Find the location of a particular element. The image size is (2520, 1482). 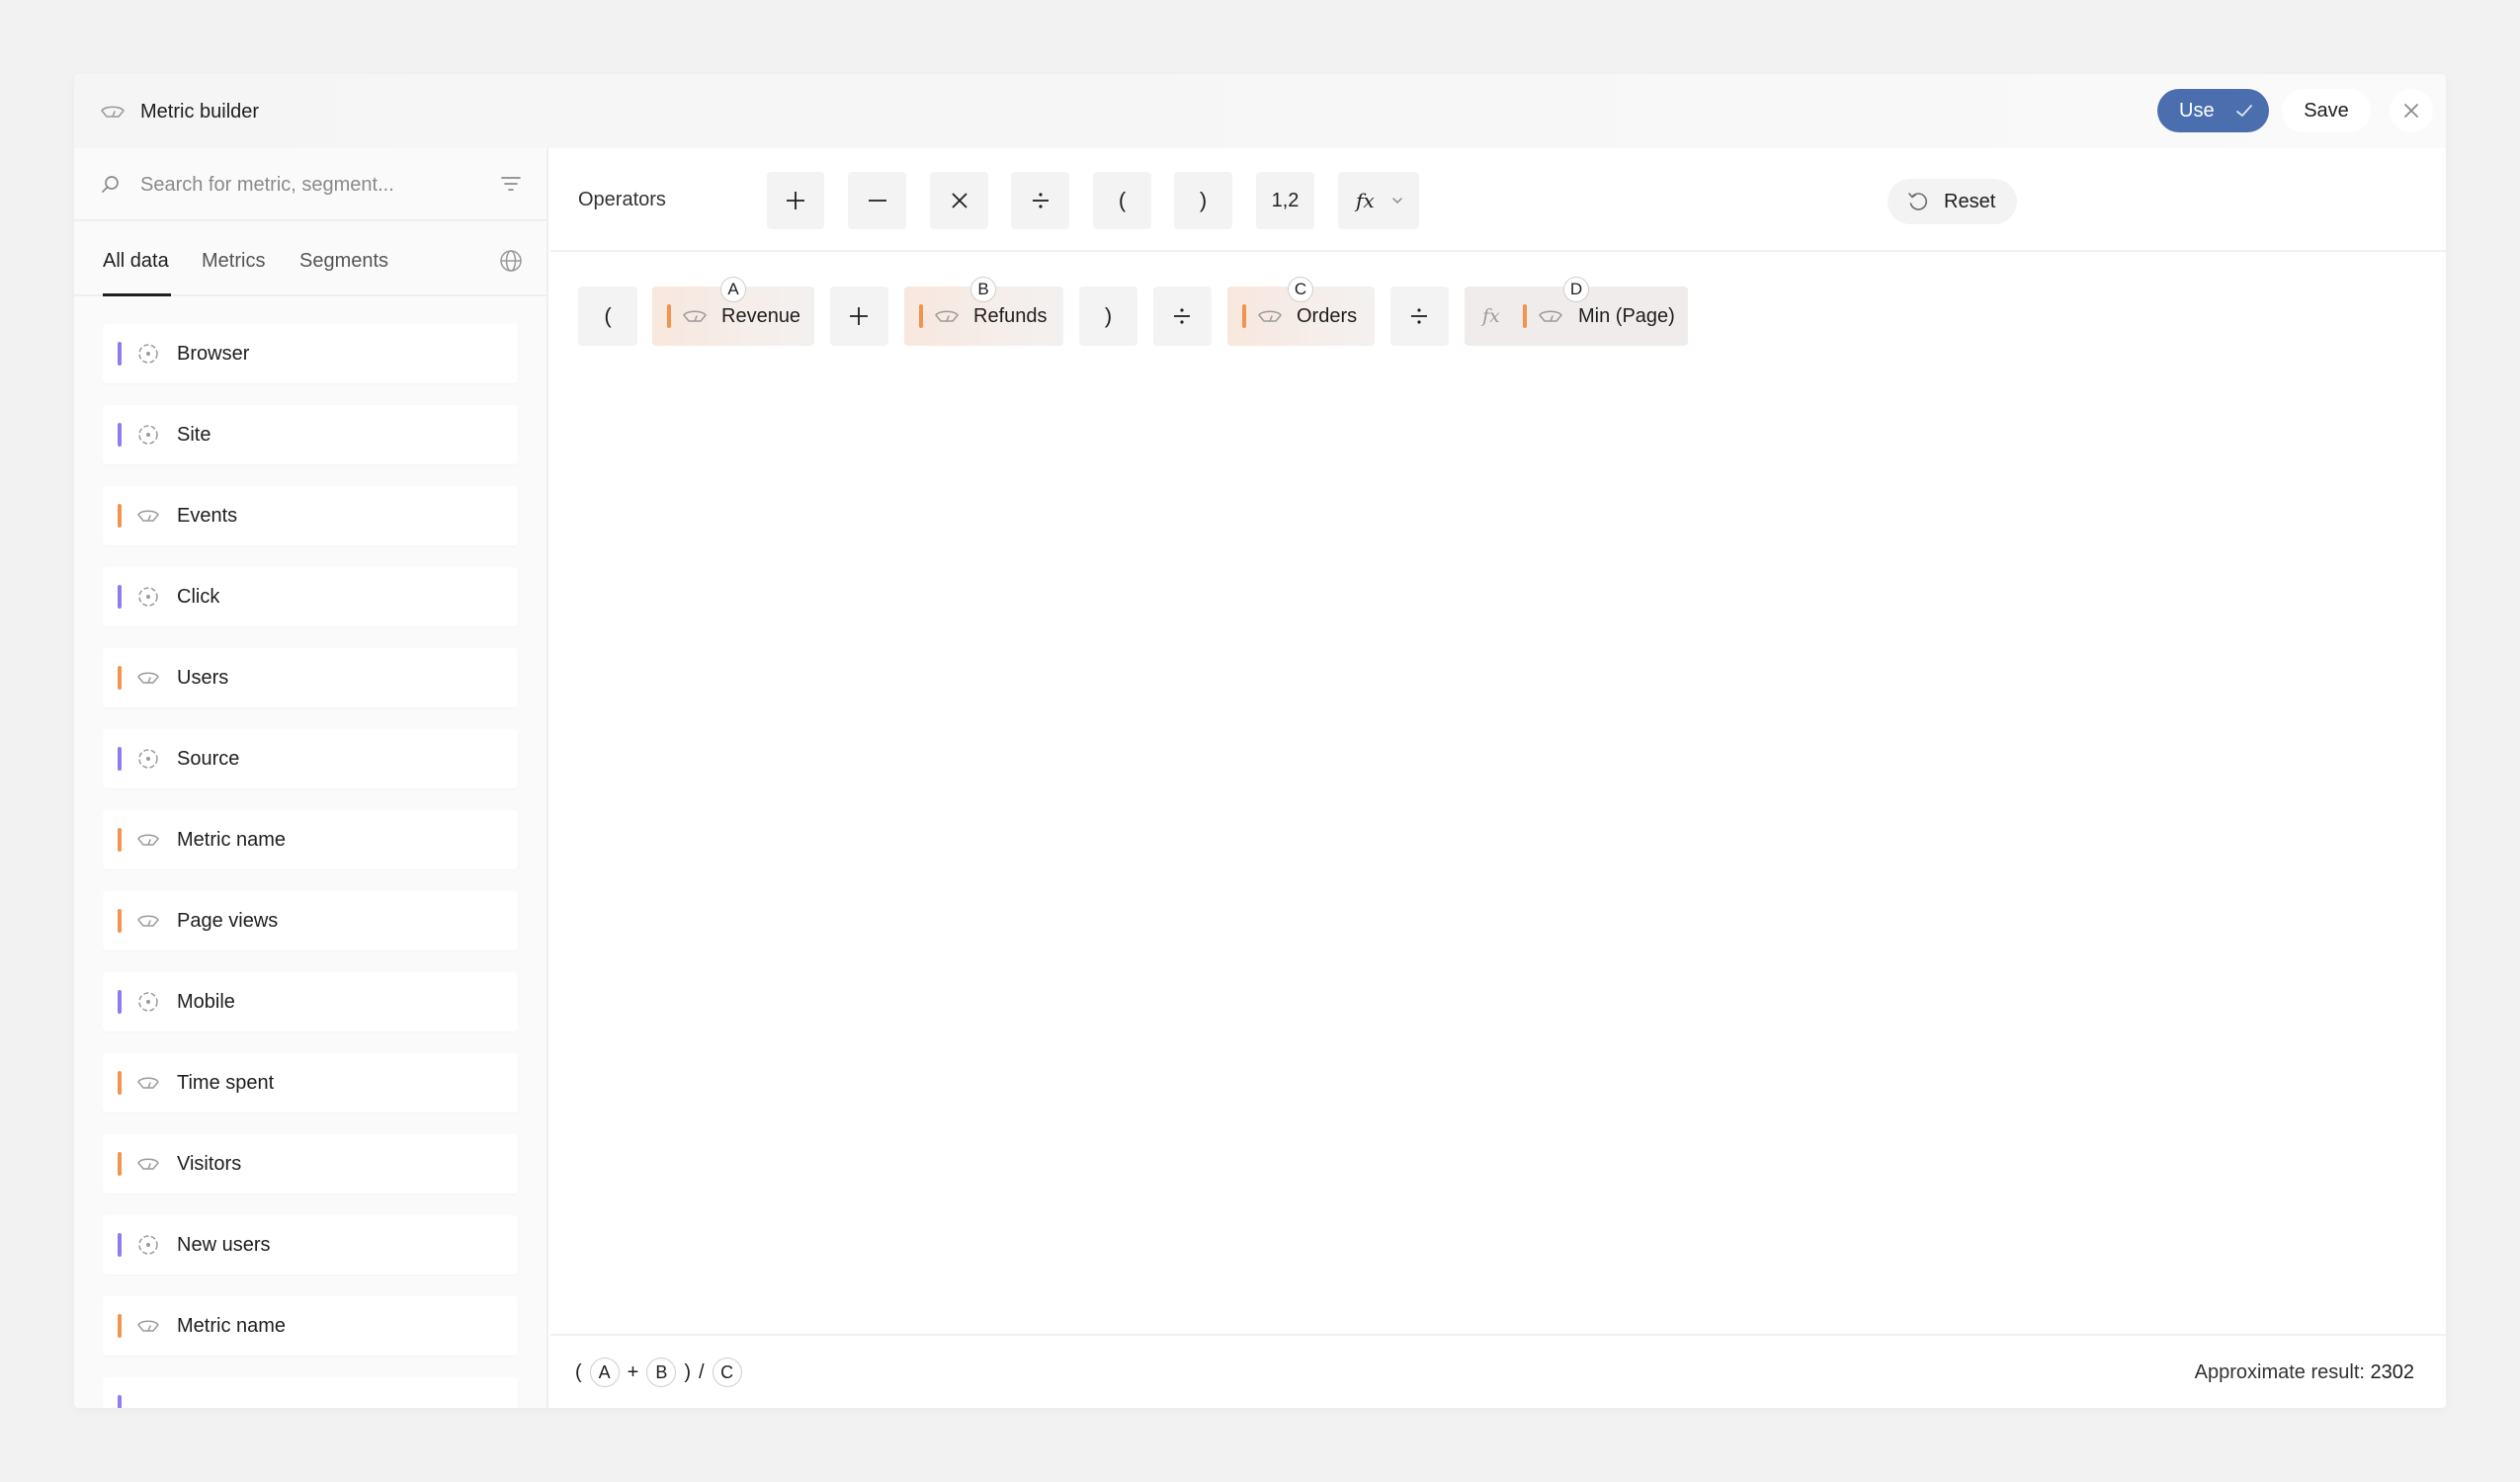

list-item-label: Page views is located at coordinates (228, 921).